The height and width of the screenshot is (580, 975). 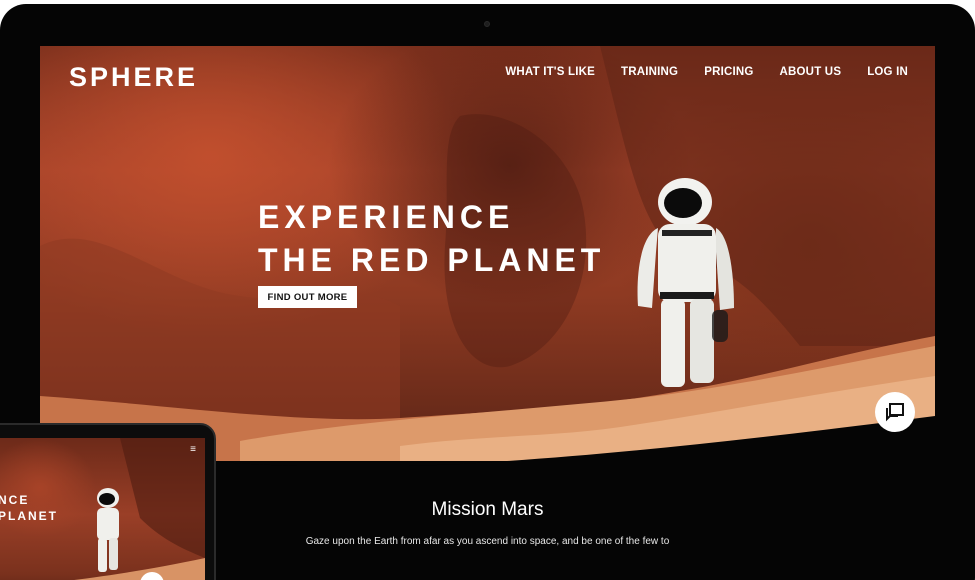 What do you see at coordinates (15, 500) in the screenshot?
I see `tablet-headline-line-1: NCE` at bounding box center [15, 500].